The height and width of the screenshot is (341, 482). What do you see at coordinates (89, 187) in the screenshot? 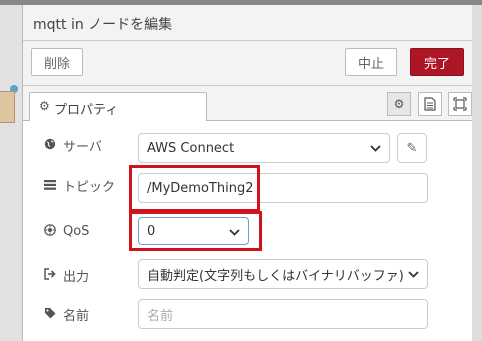
I see `topic-label: トピック` at bounding box center [89, 187].